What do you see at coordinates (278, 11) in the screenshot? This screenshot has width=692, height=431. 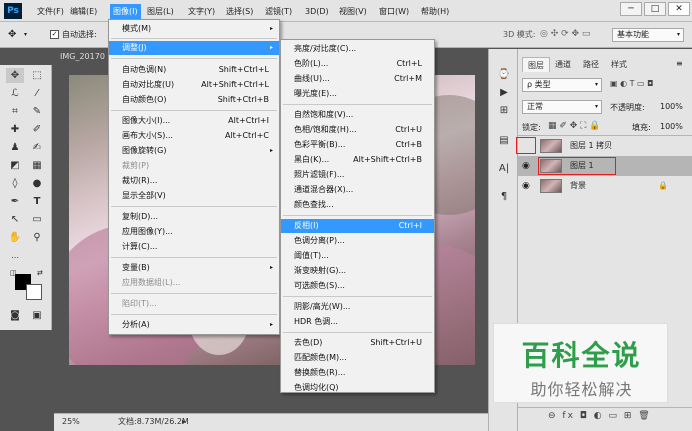 I see `menu-filter: 滤镜(T)` at bounding box center [278, 11].